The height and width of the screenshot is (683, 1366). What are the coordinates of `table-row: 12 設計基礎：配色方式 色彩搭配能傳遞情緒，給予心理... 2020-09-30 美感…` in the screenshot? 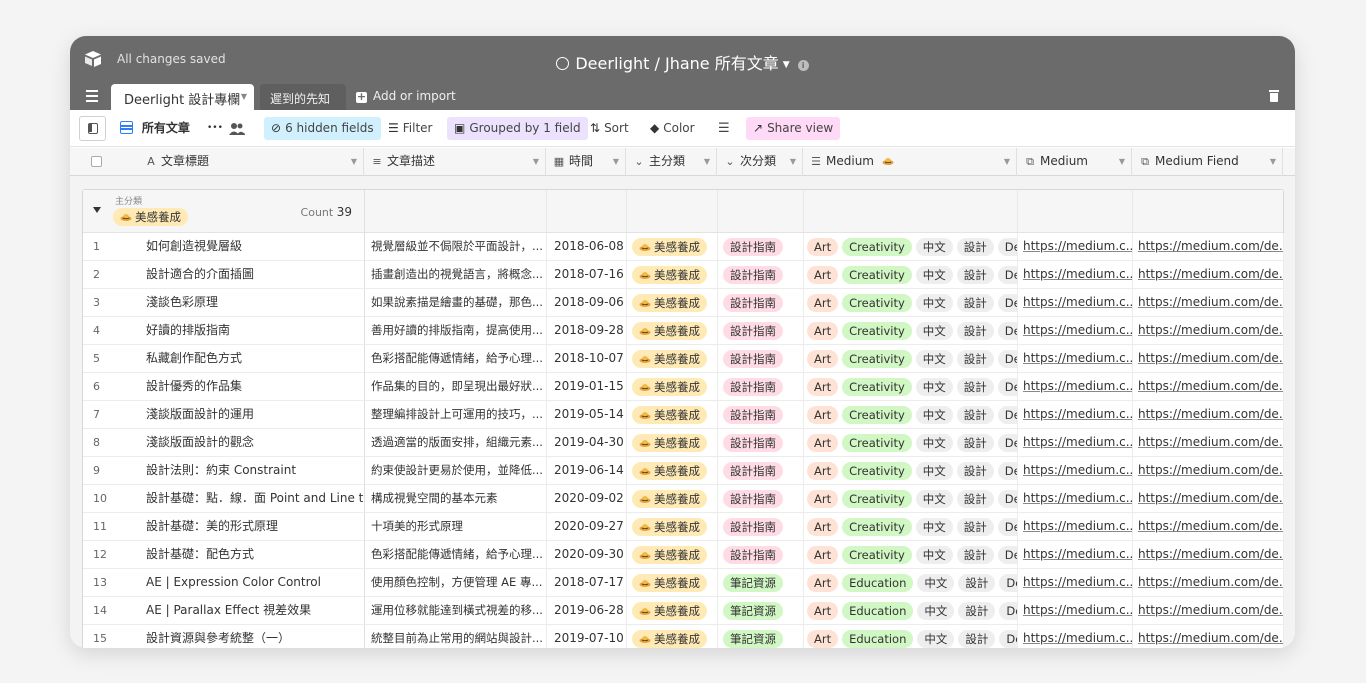 It's located at (683, 555).